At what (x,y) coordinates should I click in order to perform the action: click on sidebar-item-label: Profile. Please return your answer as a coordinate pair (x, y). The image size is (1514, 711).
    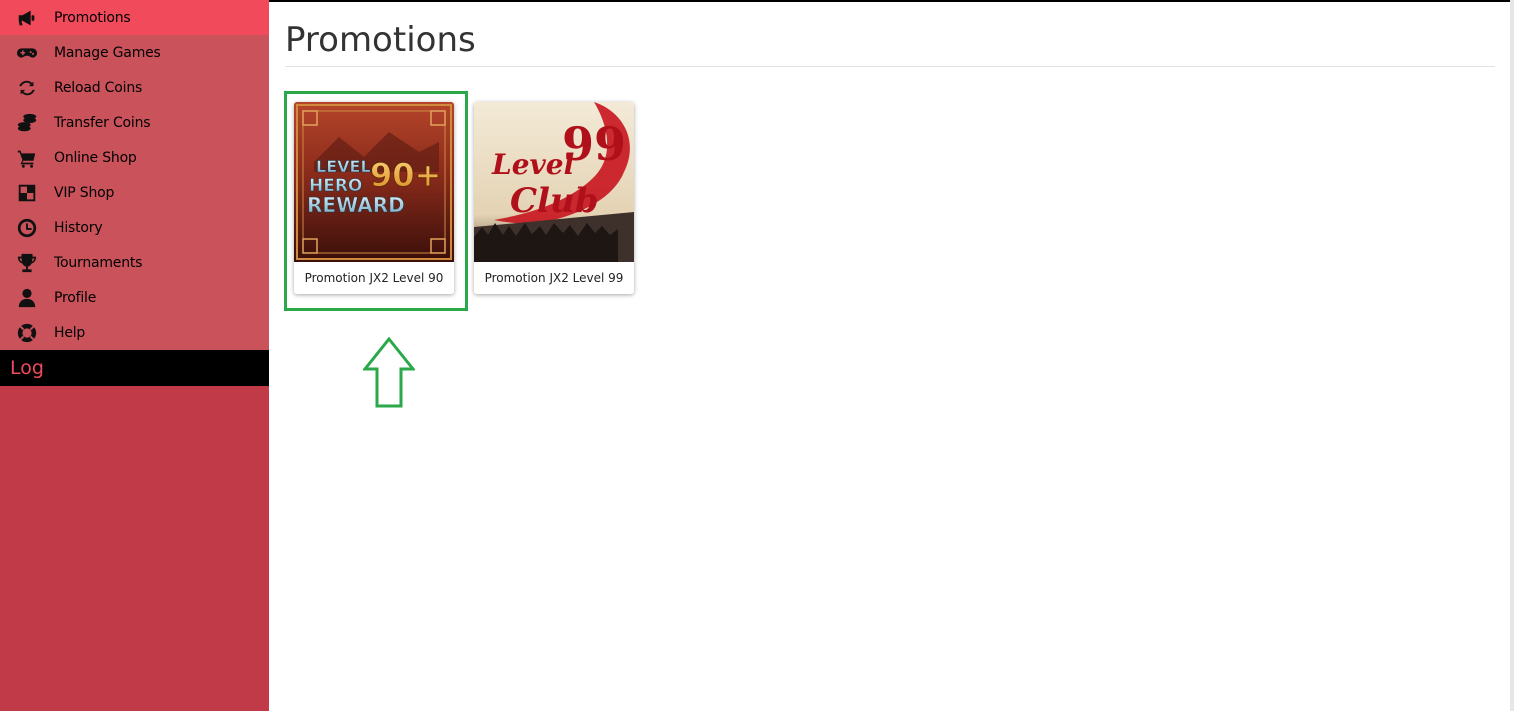
    Looking at the image, I should click on (75, 297).